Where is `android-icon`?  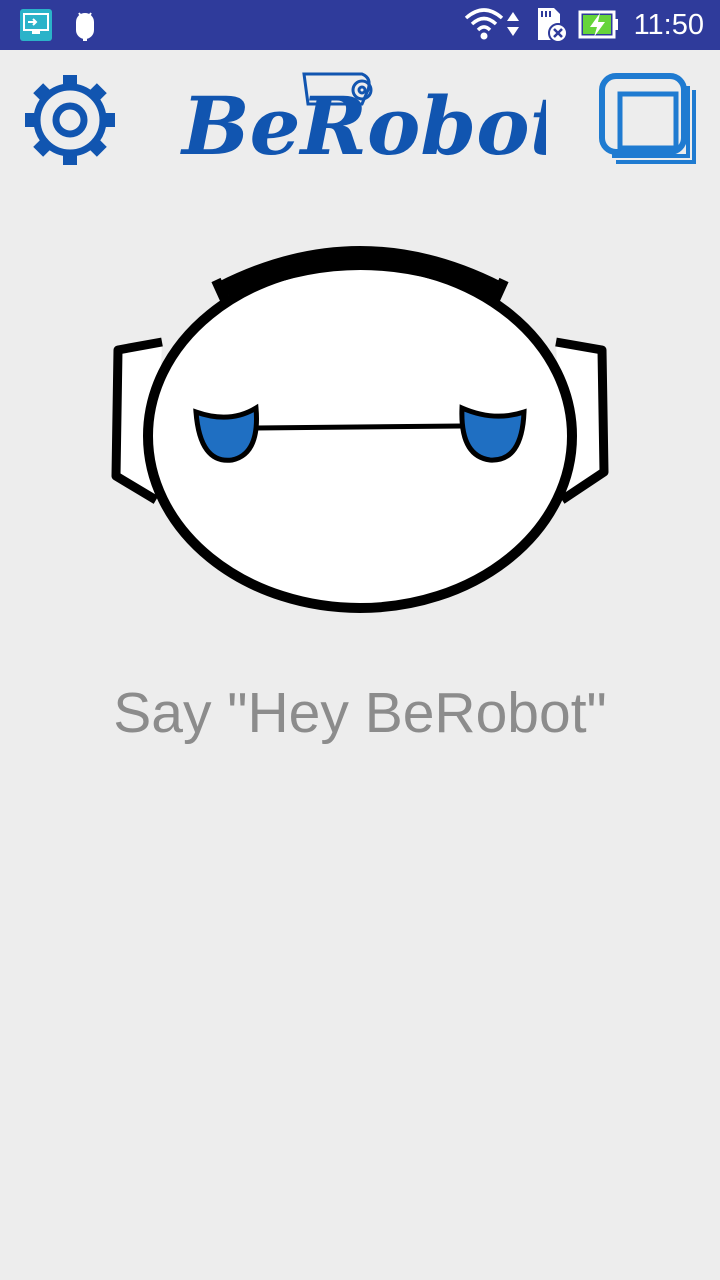
android-icon is located at coordinates (85, 26).